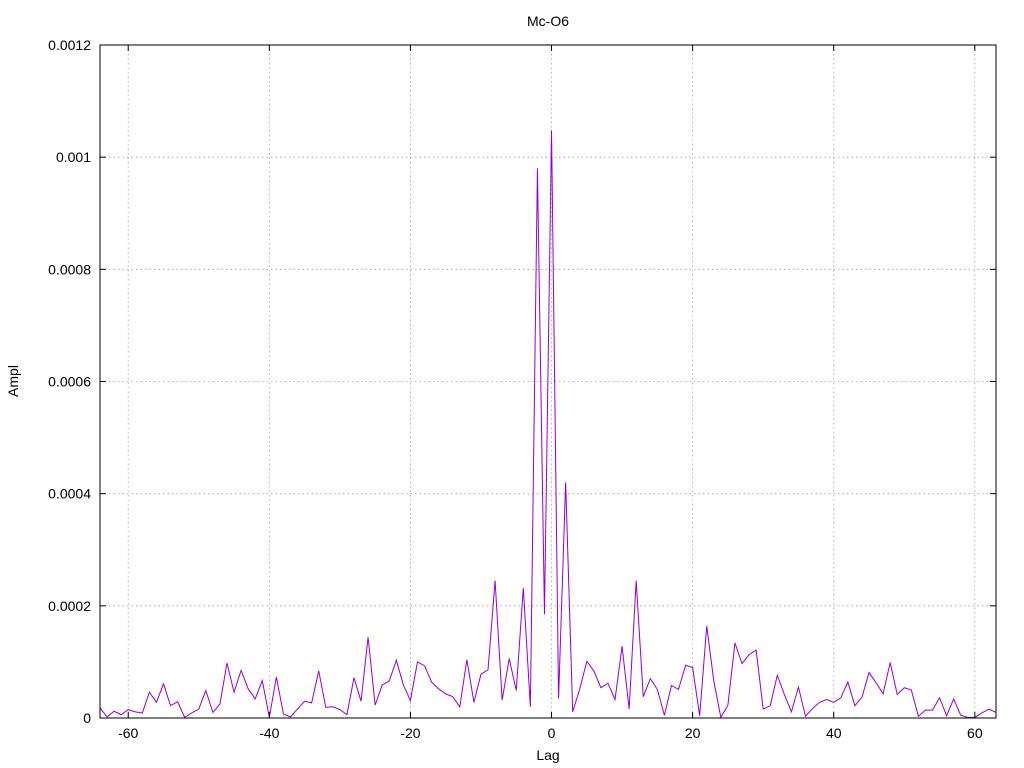  What do you see at coordinates (975, 733) in the screenshot?
I see `x-tick-label: 60` at bounding box center [975, 733].